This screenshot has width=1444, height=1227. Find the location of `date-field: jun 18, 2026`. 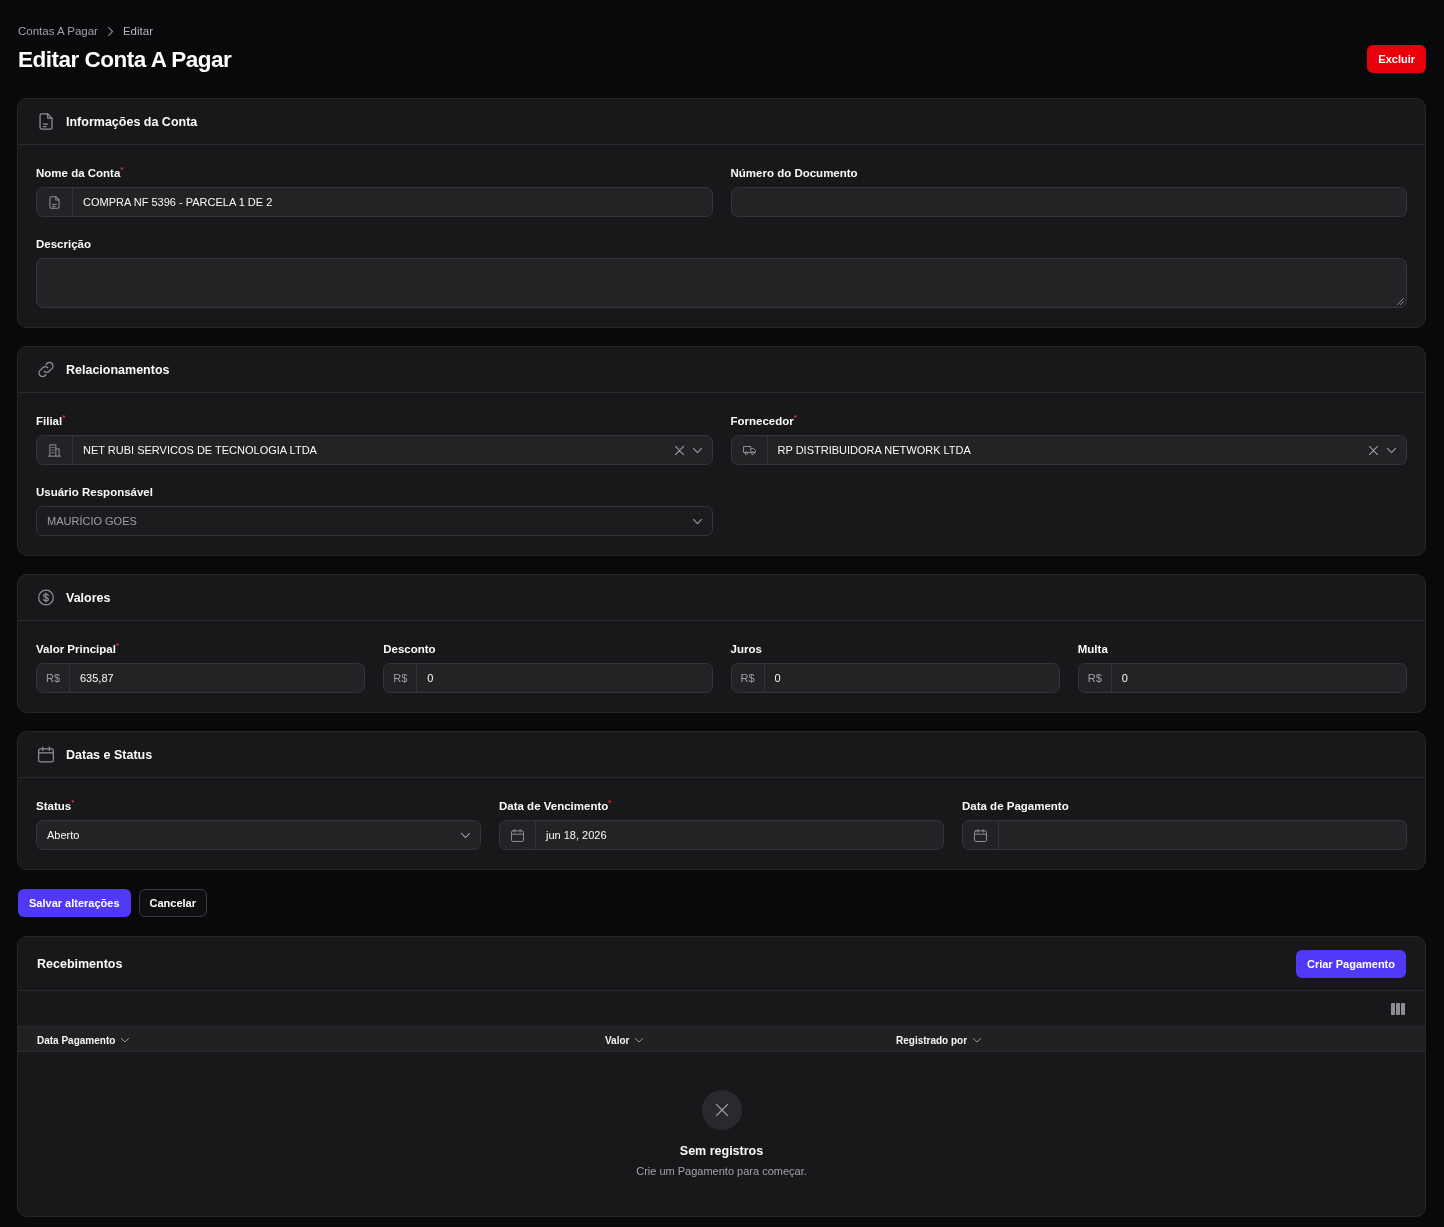

date-field: jun 18, 2026 is located at coordinates (721, 835).